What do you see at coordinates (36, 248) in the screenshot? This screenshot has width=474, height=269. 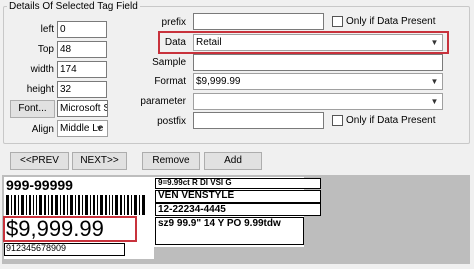 I see `label-upc-text: 912345678909` at bounding box center [36, 248].